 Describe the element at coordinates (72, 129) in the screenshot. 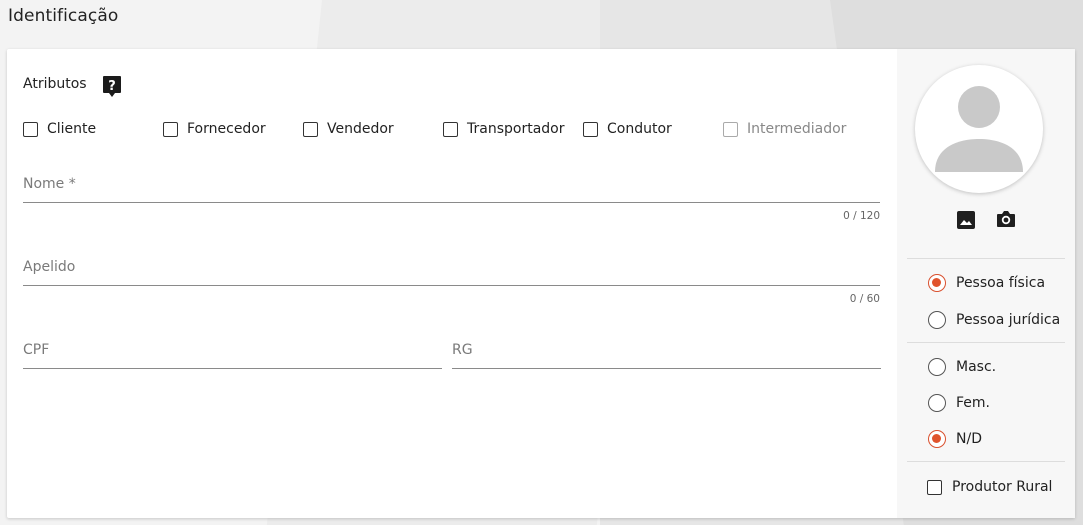

I see `checkbox-label: Cliente` at that location.